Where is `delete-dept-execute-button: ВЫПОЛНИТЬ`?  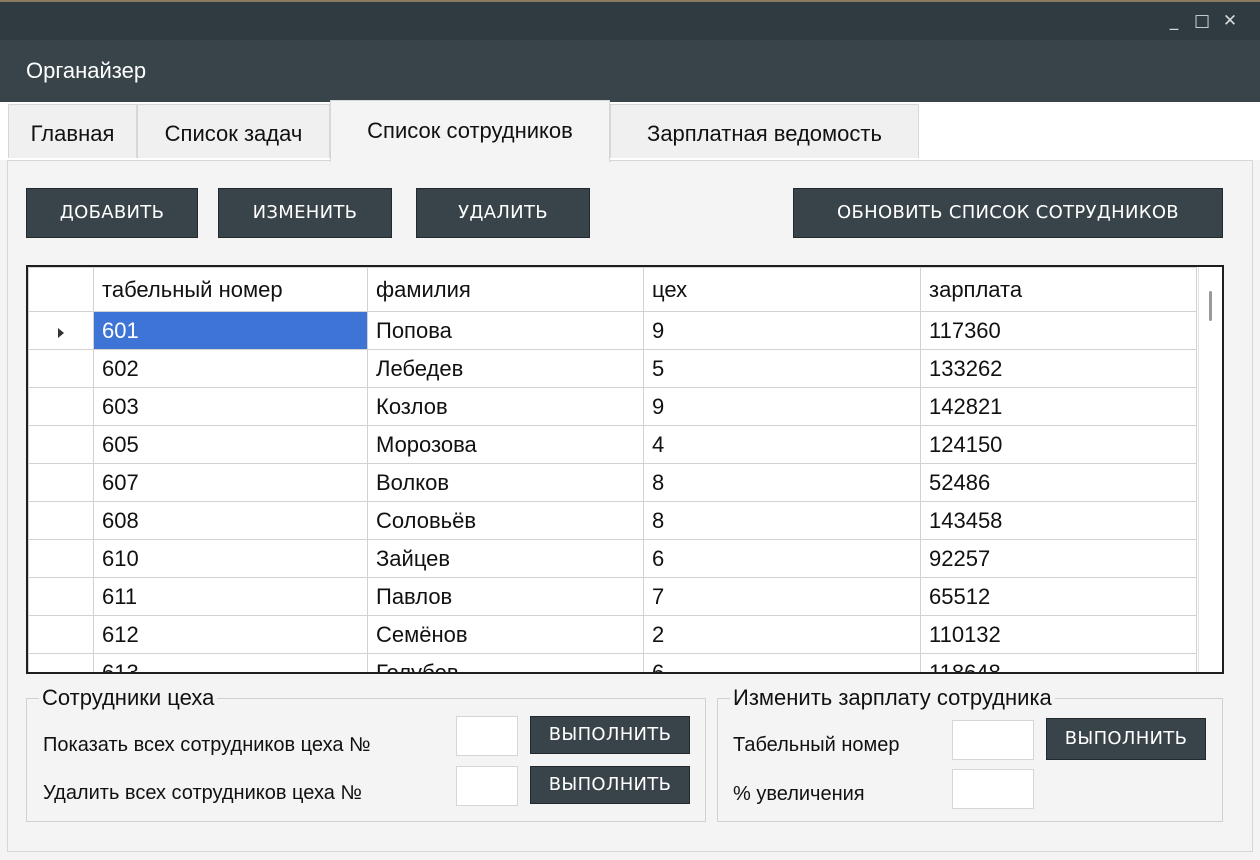 delete-dept-execute-button: ВЫПОЛНИТЬ is located at coordinates (610, 785).